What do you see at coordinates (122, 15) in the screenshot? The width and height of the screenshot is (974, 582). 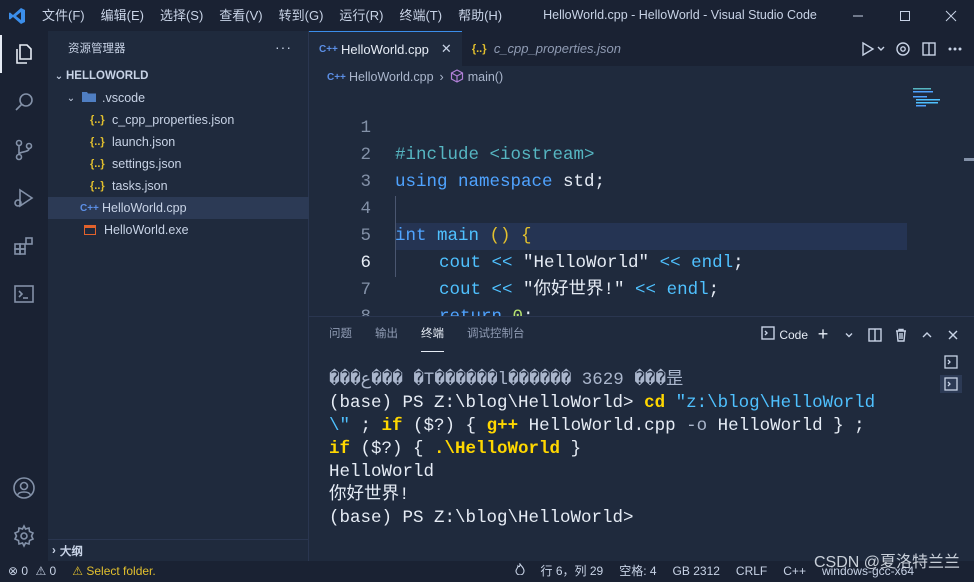 I see `menu-edit: 编辑(E)` at bounding box center [122, 15].